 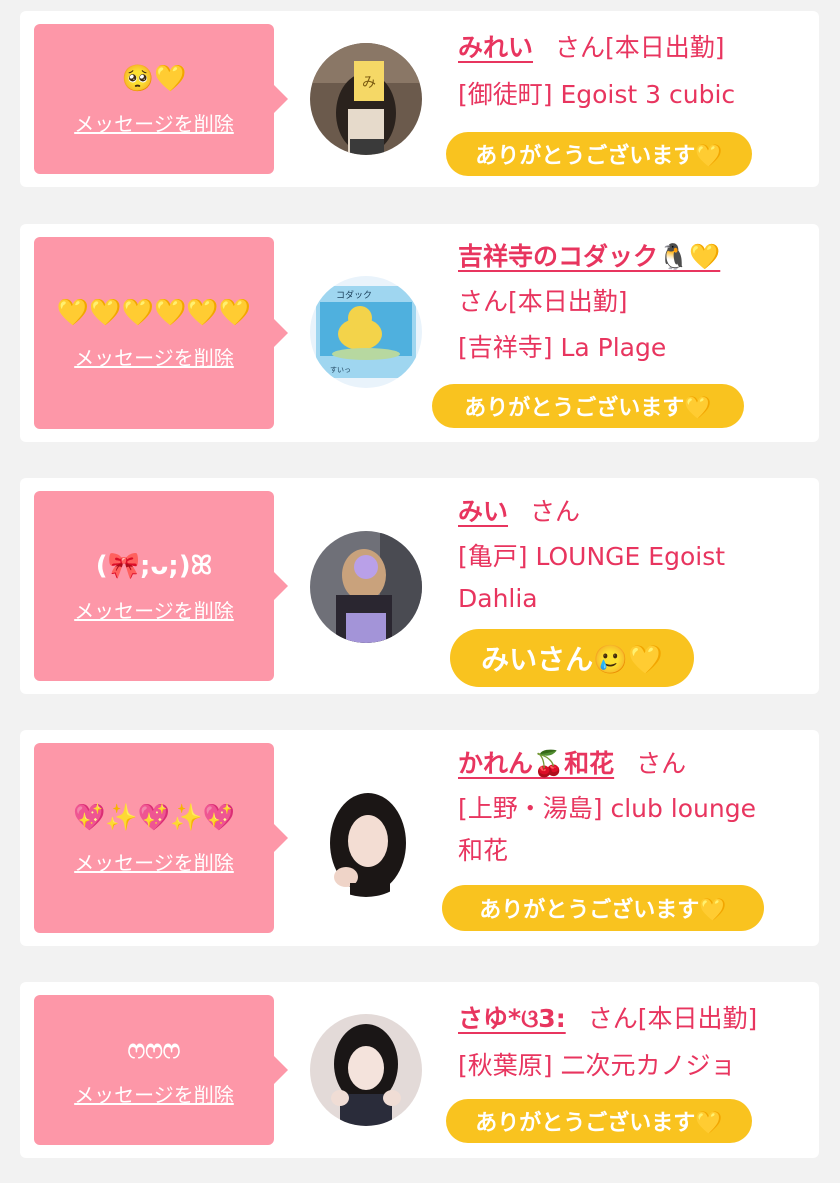 What do you see at coordinates (628, 1043) in the screenshot?
I see `sender-info: さゆ*ଓ3: さん[本日出勤] [秋葉原] 二次元カノジョ` at bounding box center [628, 1043].